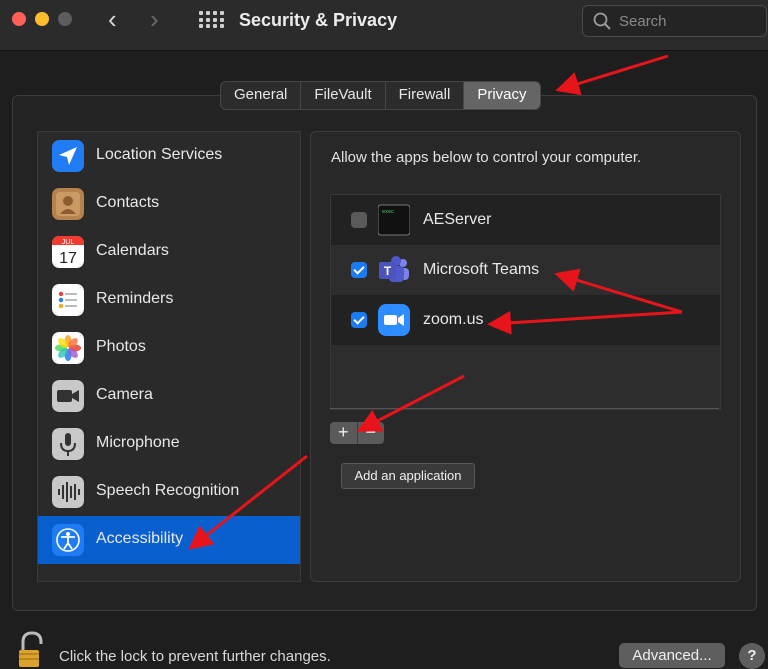  What do you see at coordinates (481, 269) in the screenshot?
I see `app-name: Microsoft Teams` at bounding box center [481, 269].